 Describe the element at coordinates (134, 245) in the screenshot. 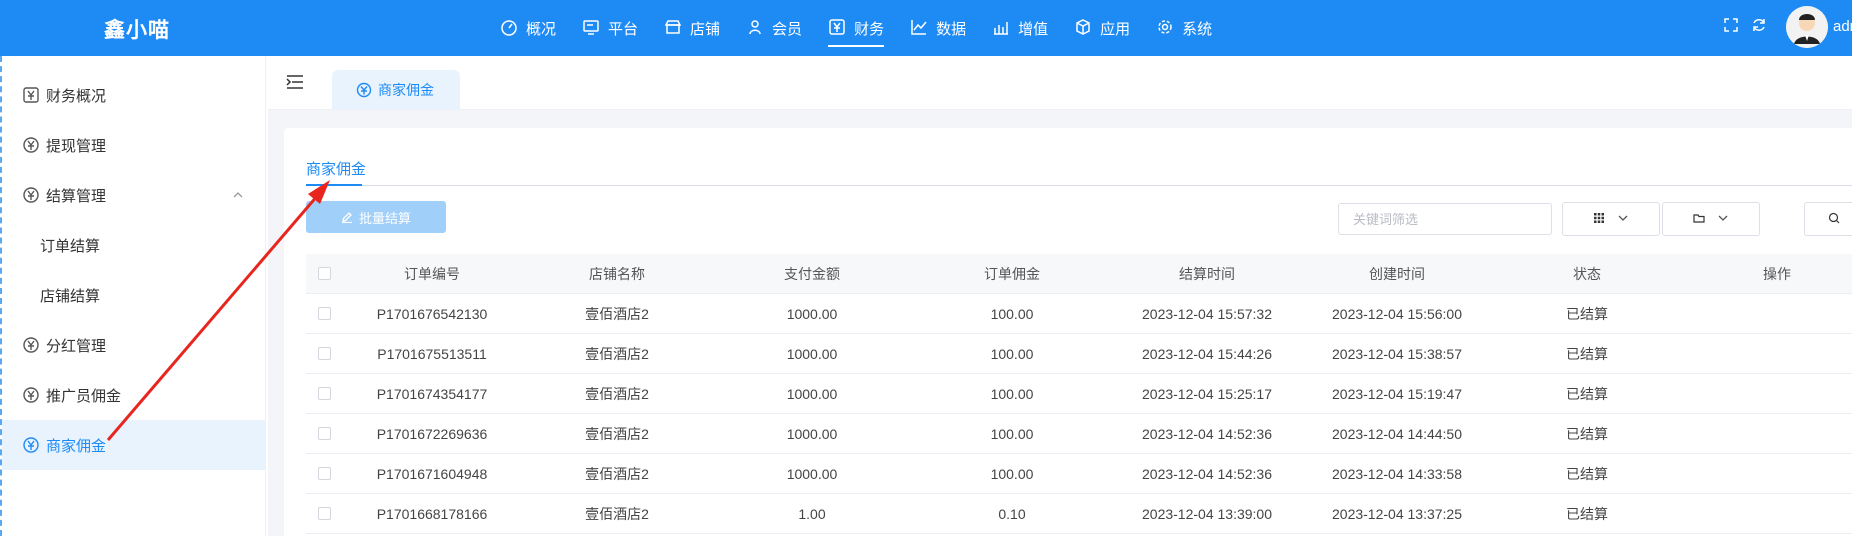

I see `sidebar-item-order-settlement: 订单结算` at that location.